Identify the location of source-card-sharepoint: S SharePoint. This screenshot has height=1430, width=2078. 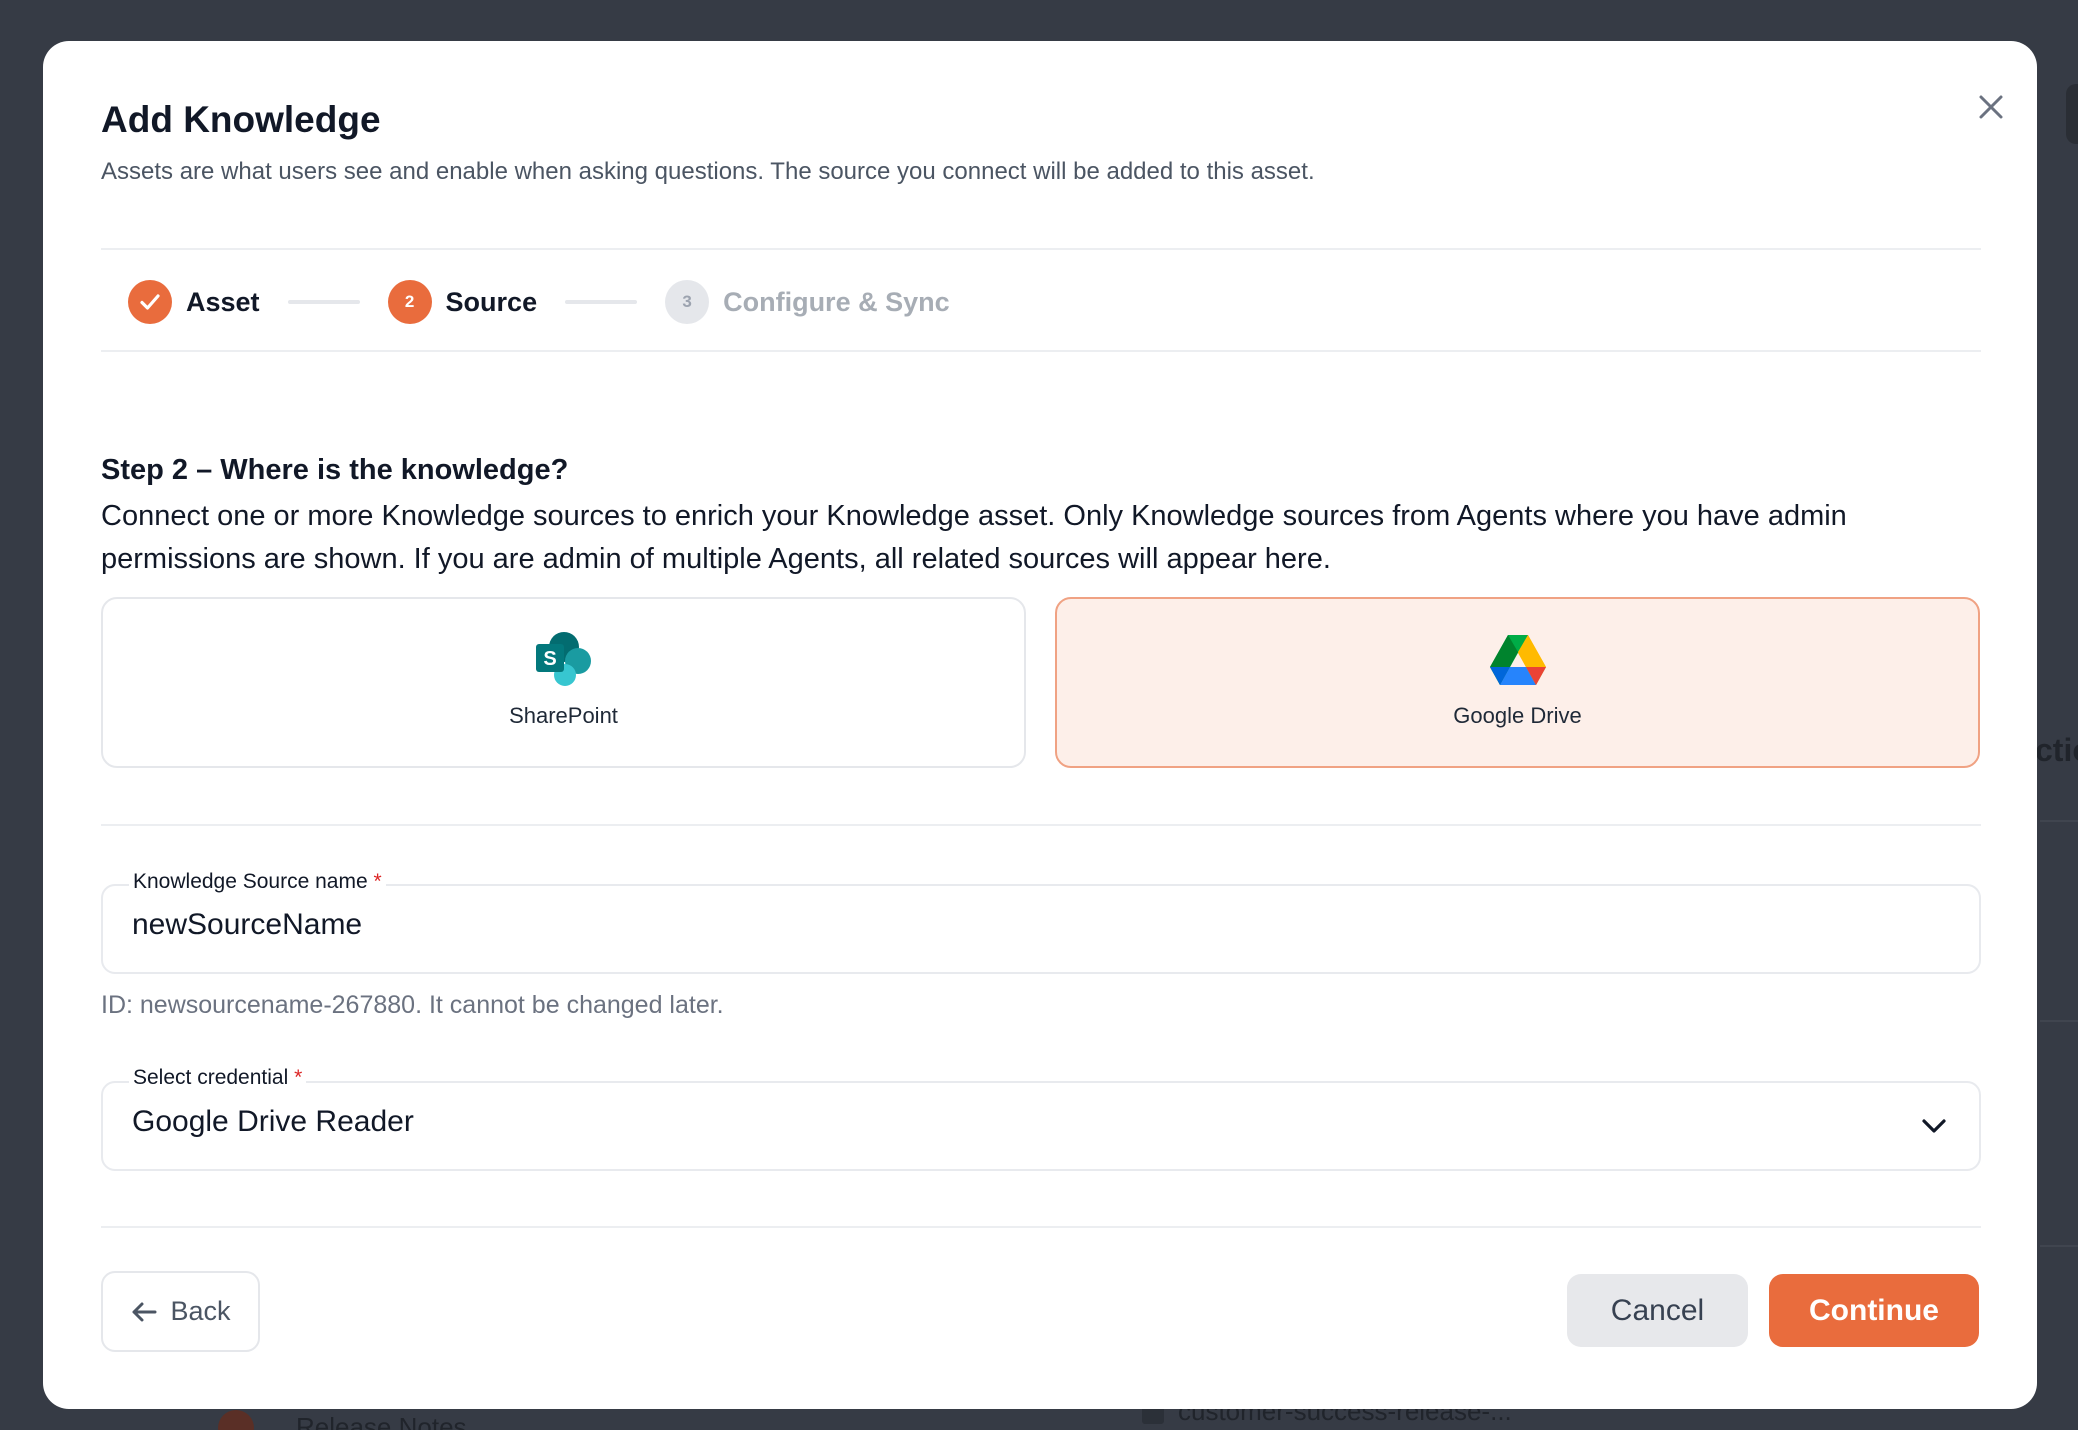
(563, 682).